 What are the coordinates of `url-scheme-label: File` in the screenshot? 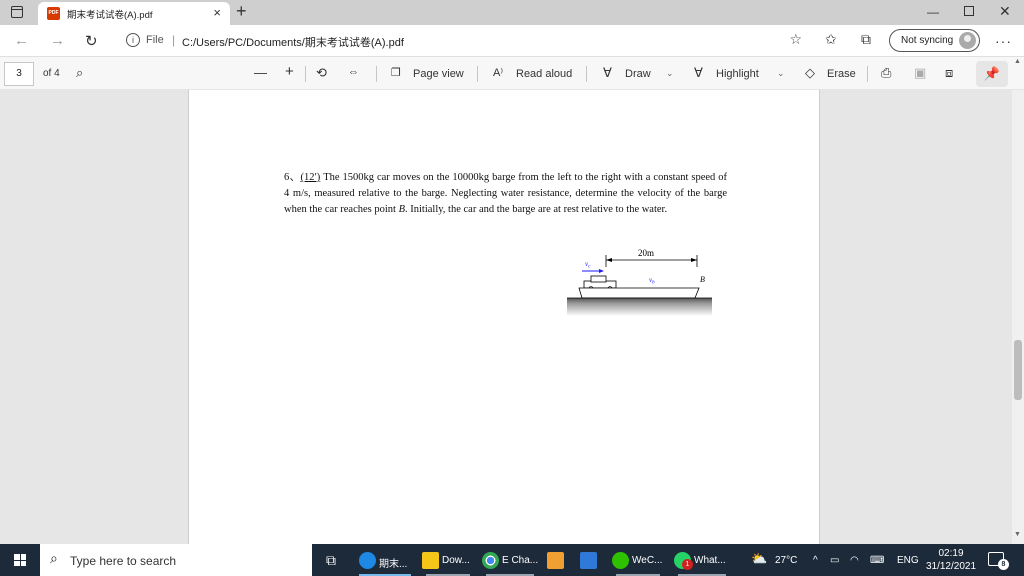 It's located at (155, 40).